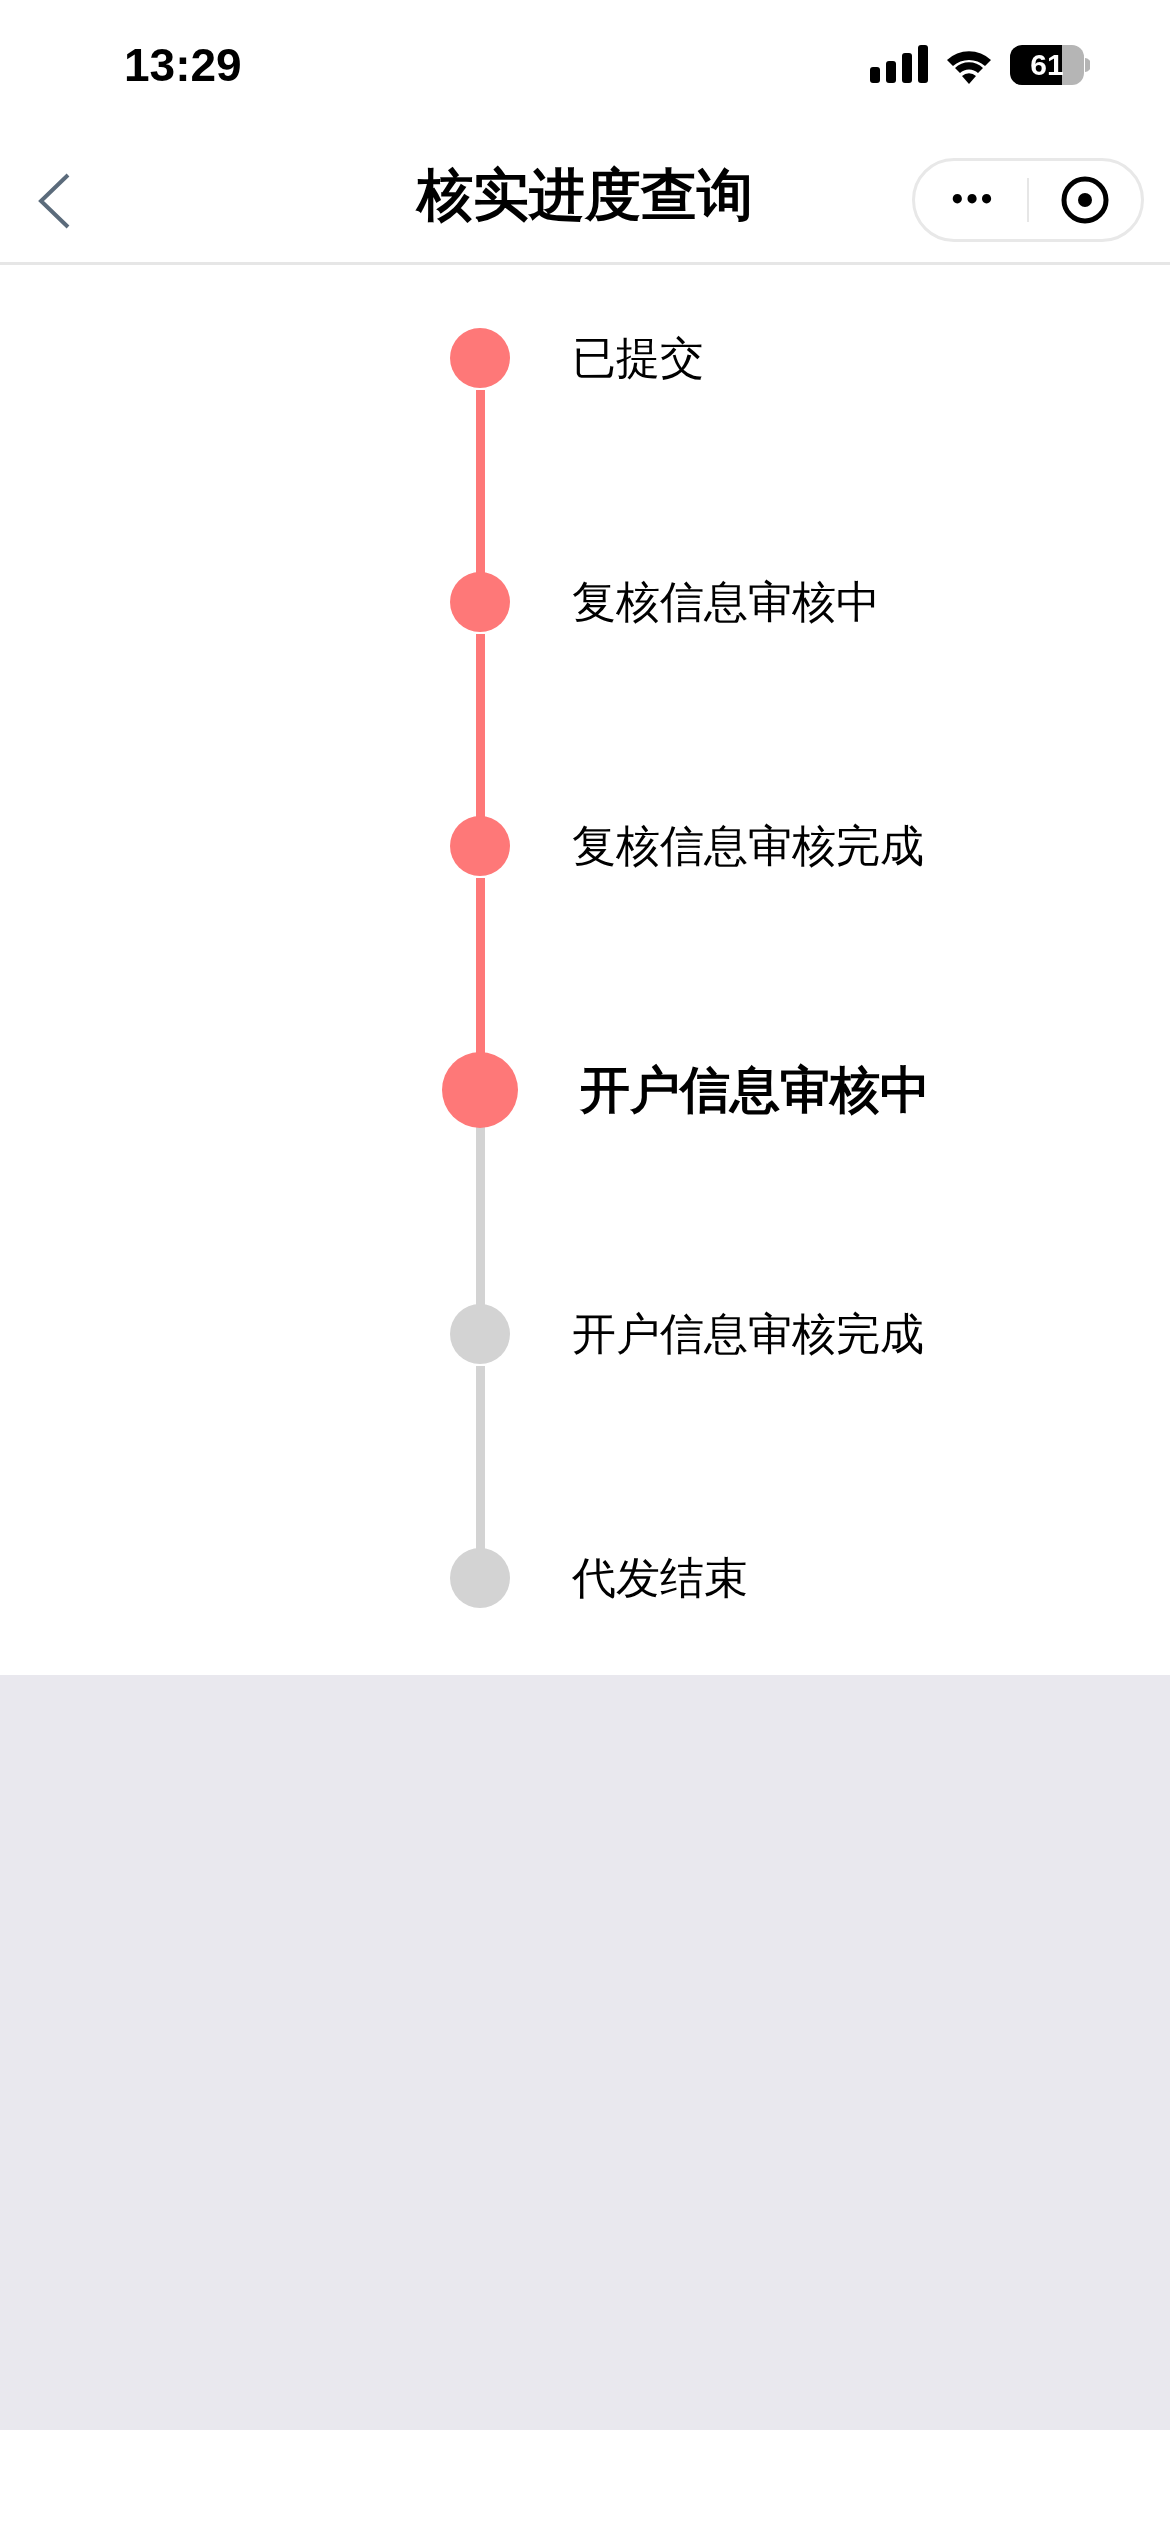 Image resolution: width=1170 pixels, height=2532 pixels. What do you see at coordinates (748, 1333) in the screenshot?
I see `step-label: 开户信息审核完成` at bounding box center [748, 1333].